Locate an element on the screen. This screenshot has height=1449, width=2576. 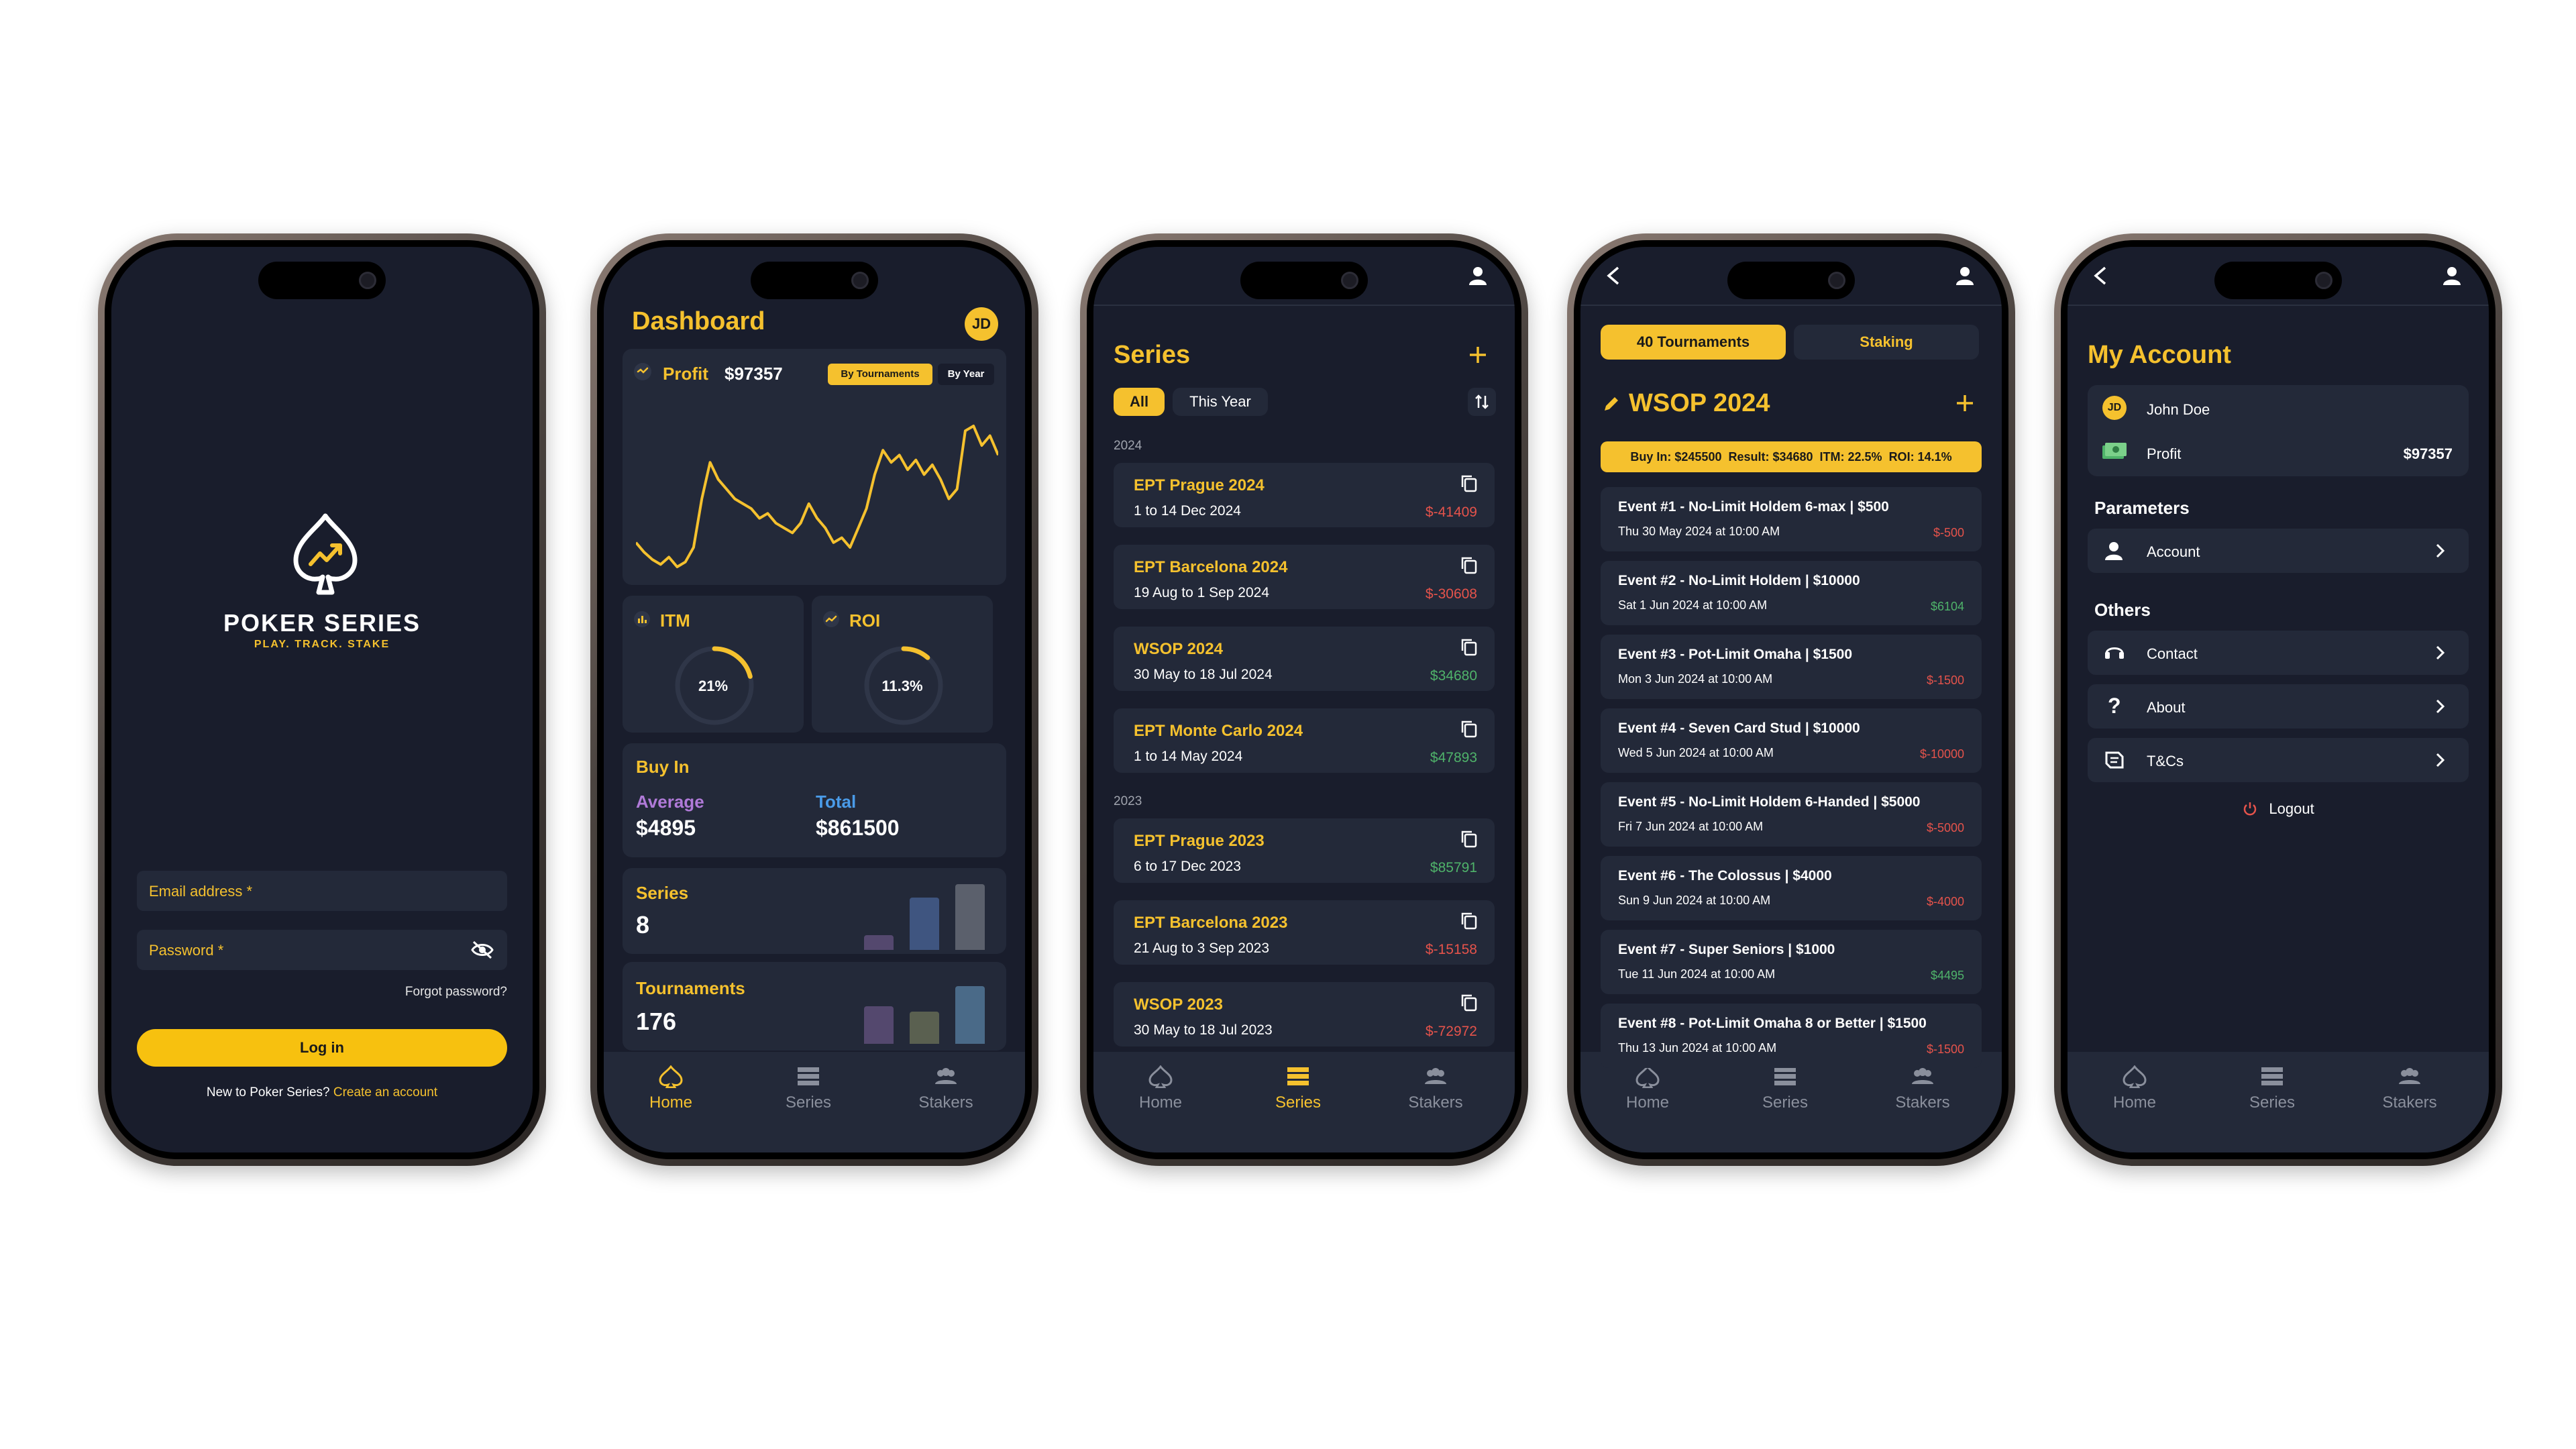
series-list-item: EPT Prague 2023 6 to 17 Dec 2023 $85791 is located at coordinates (1304, 850).